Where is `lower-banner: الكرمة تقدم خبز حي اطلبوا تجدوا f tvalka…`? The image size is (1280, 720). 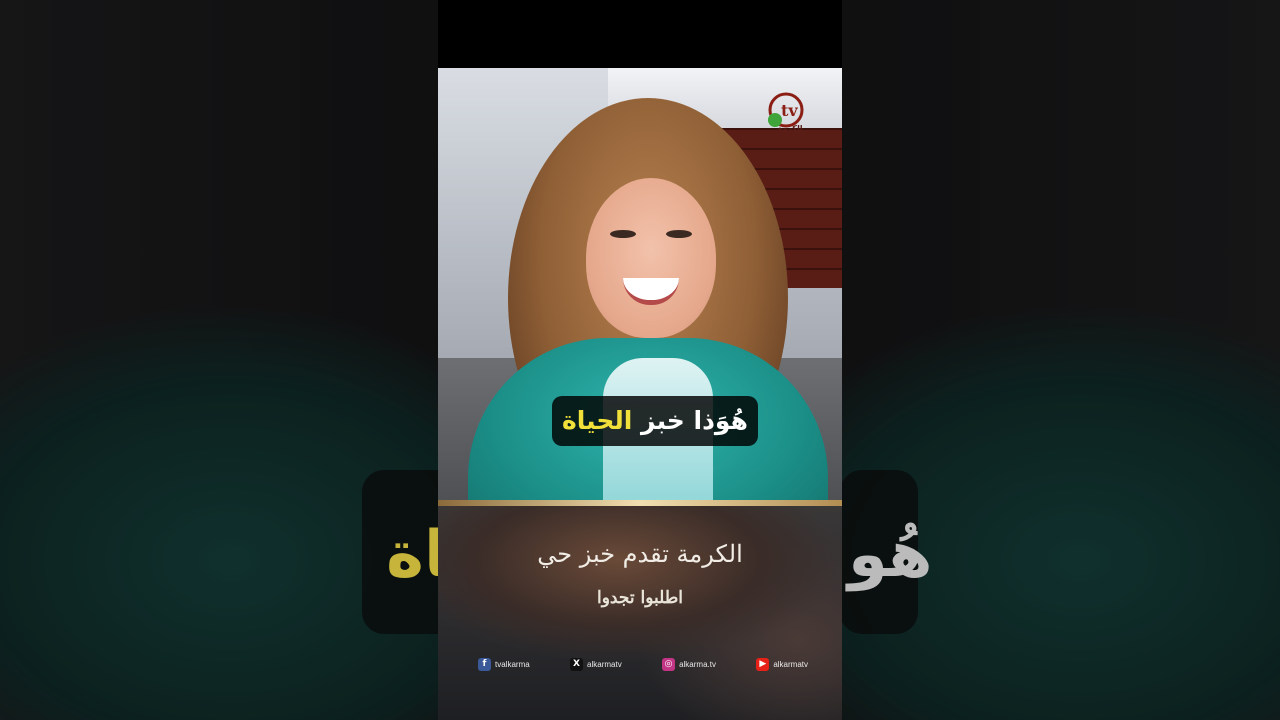 lower-banner: الكرمة تقدم خبز حي اطلبوا تجدوا f tvalka… is located at coordinates (640, 610).